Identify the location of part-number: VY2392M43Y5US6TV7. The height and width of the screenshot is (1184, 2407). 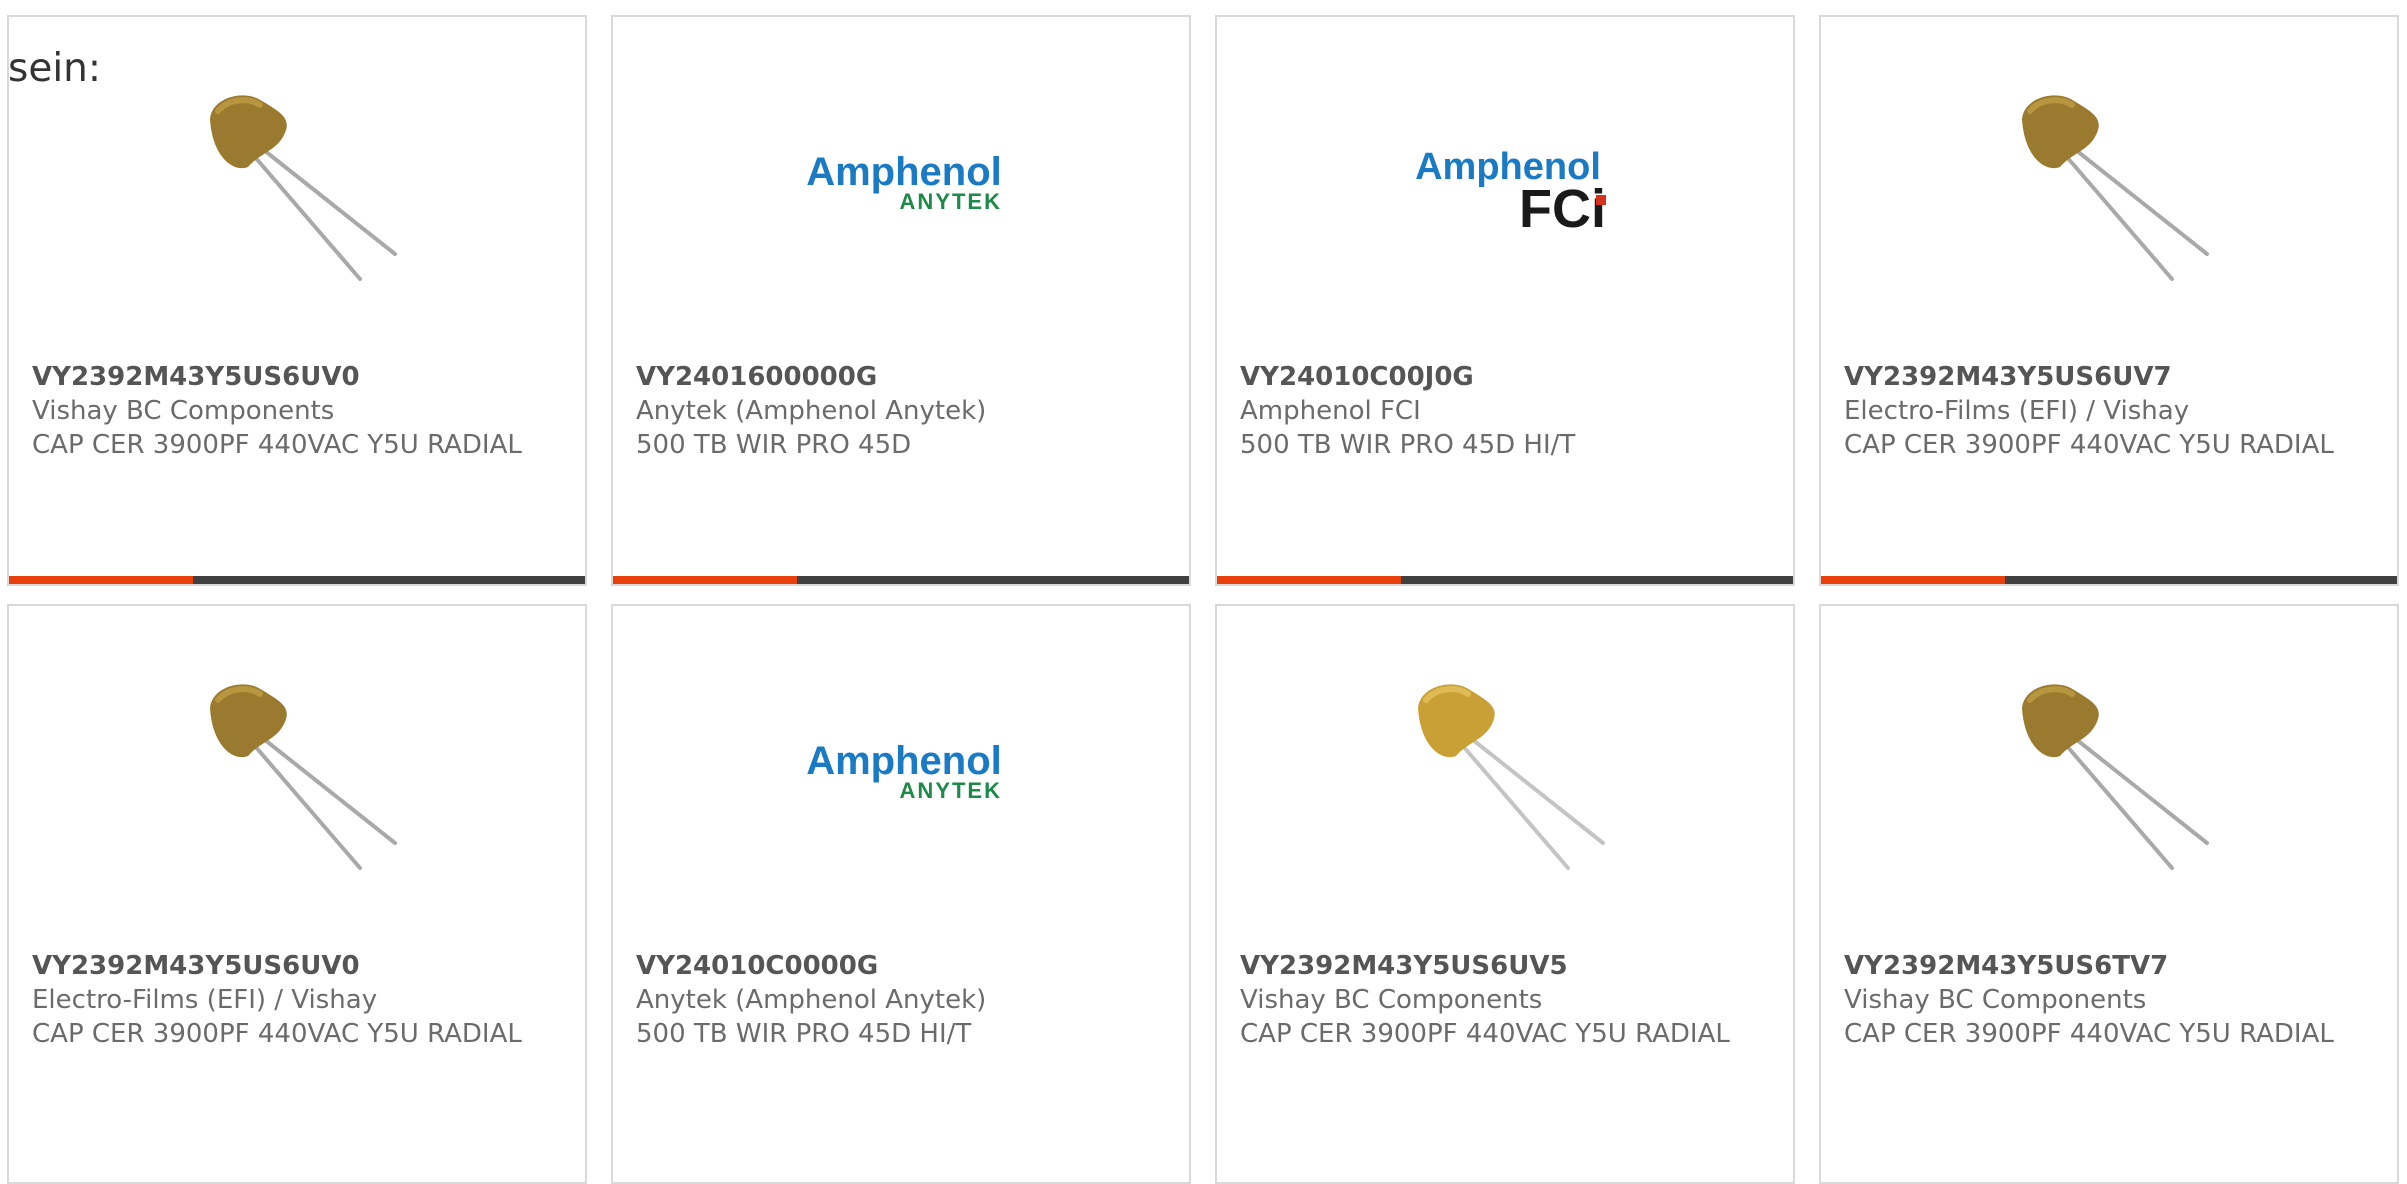
(2110, 966).